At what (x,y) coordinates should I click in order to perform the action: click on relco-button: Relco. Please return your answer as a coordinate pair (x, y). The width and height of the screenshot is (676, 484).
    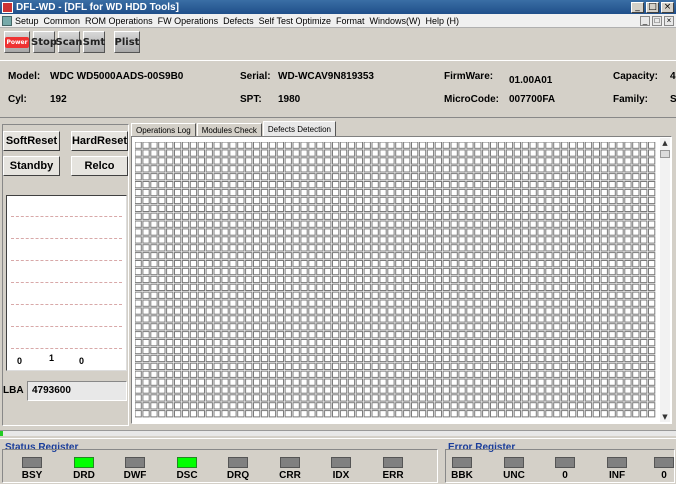
    Looking at the image, I should click on (99, 166).